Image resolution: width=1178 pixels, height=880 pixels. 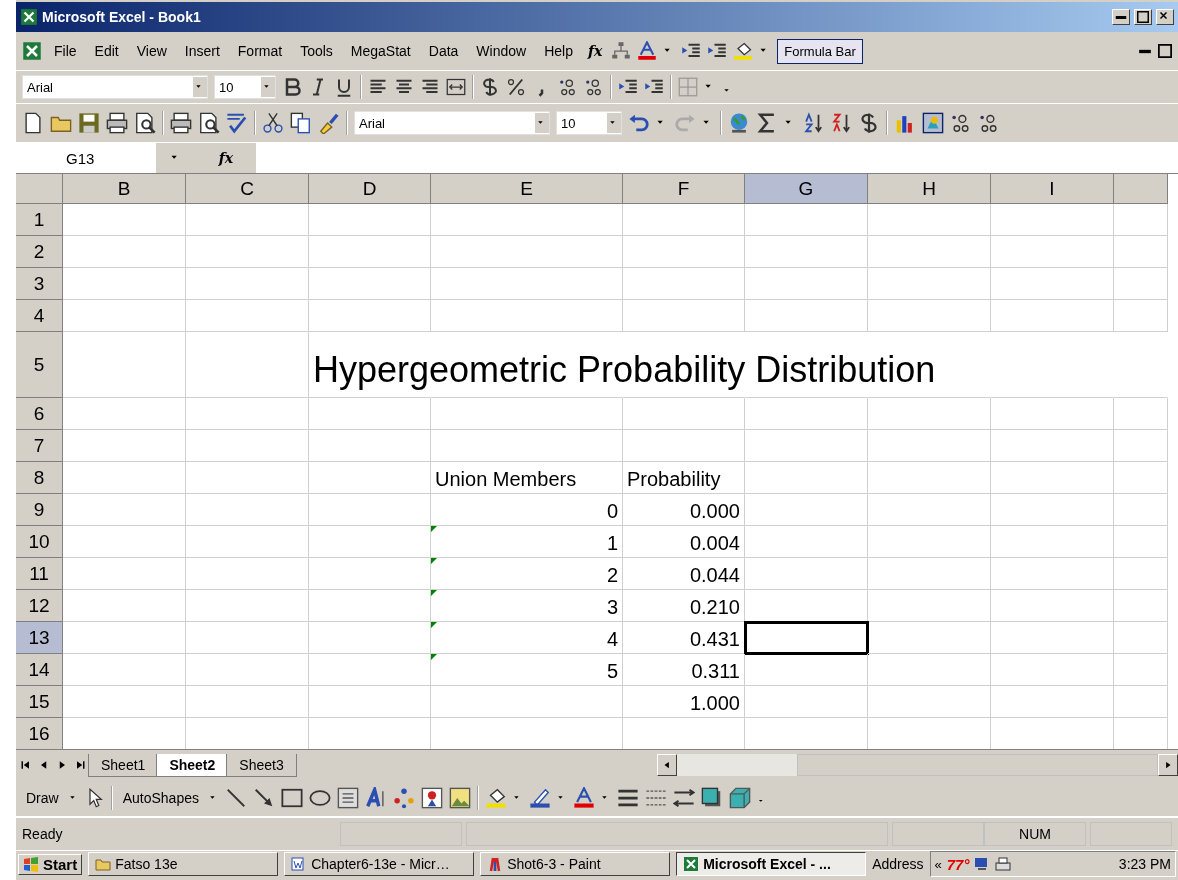 What do you see at coordinates (39, 414) in the screenshot?
I see `row-header: 6` at bounding box center [39, 414].